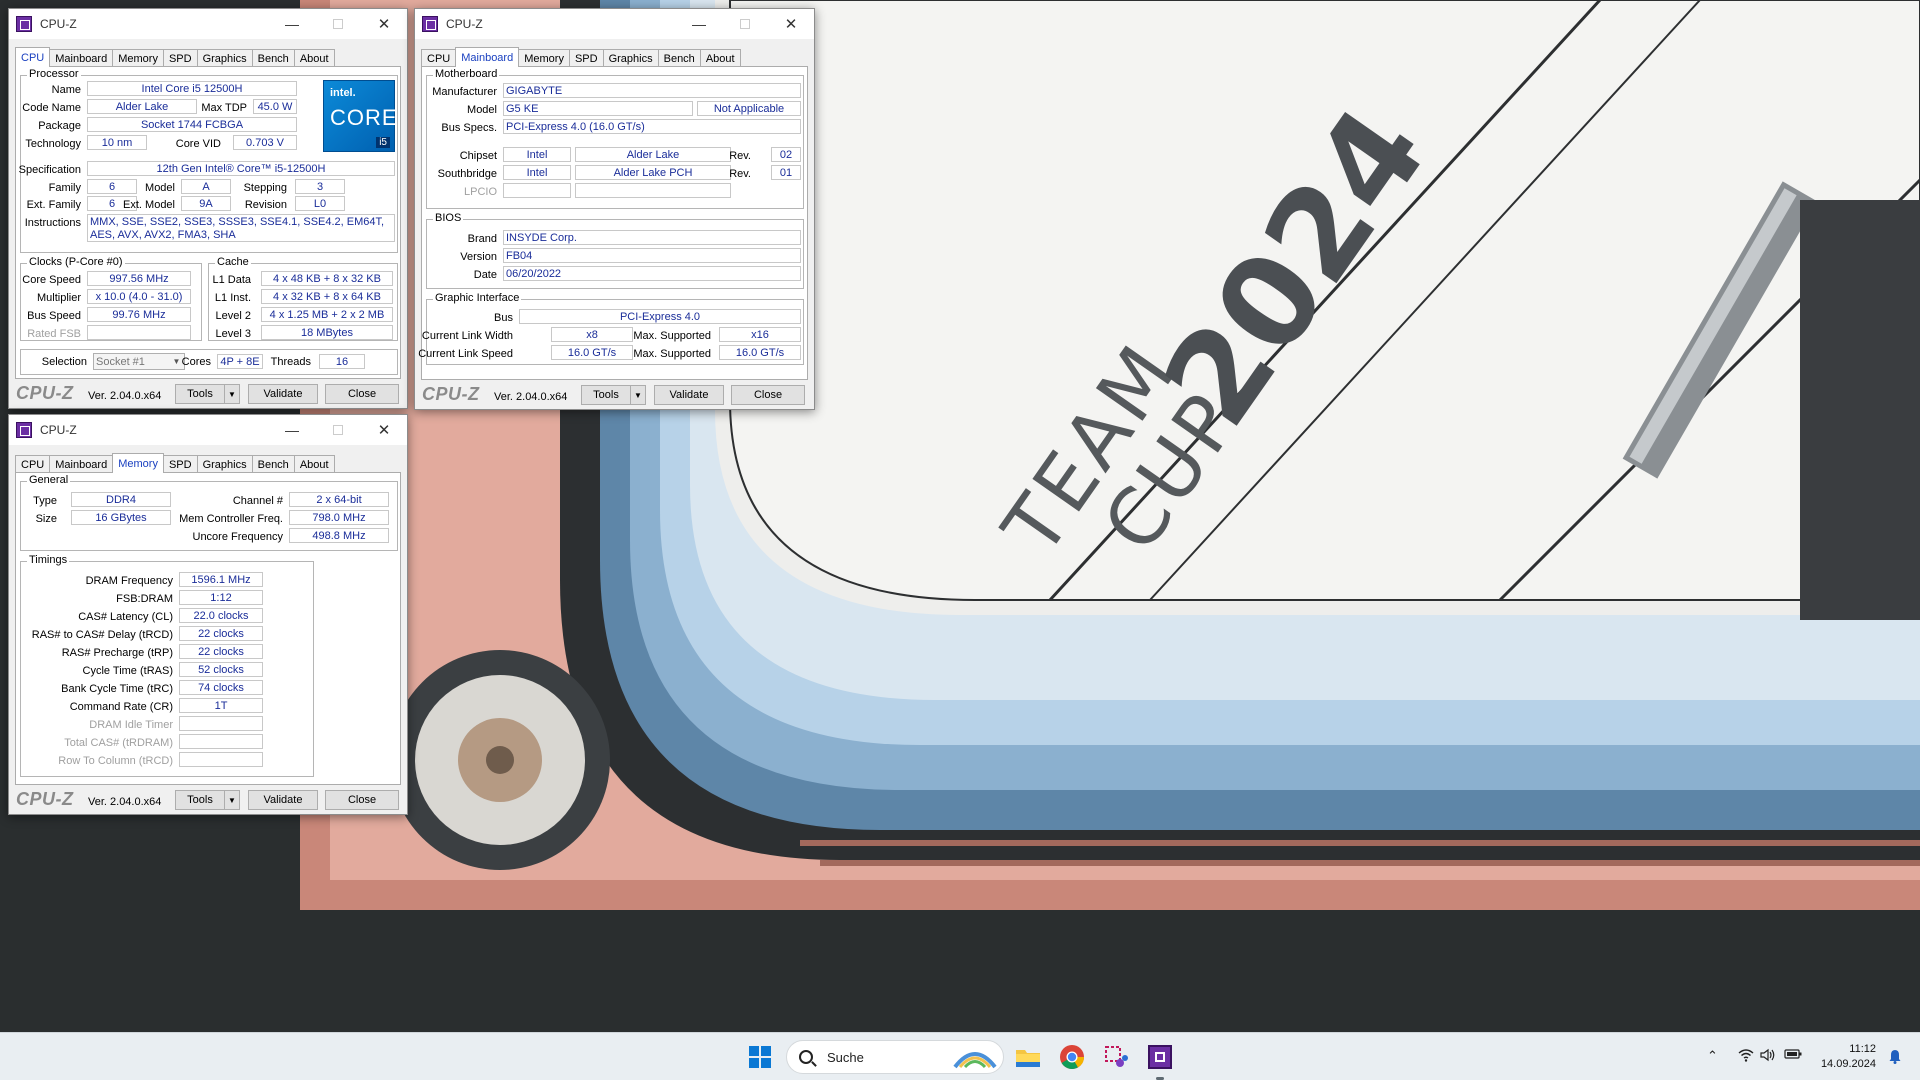 This screenshot has height=1080, width=1920. What do you see at coordinates (478, 257) in the screenshot?
I see `bios-version-label: Version` at bounding box center [478, 257].